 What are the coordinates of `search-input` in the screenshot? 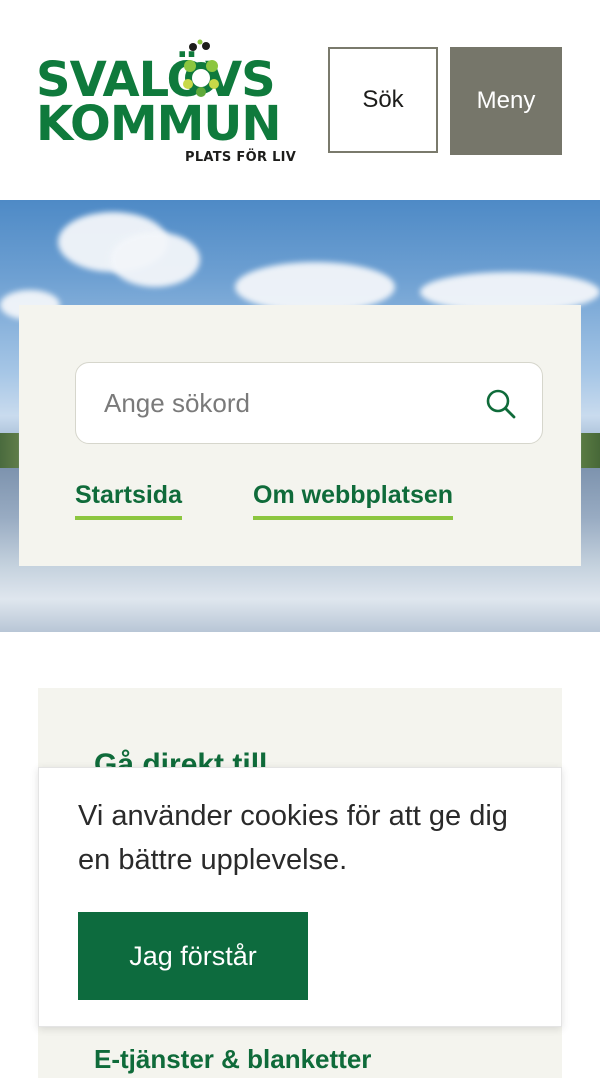 It's located at (276, 403).